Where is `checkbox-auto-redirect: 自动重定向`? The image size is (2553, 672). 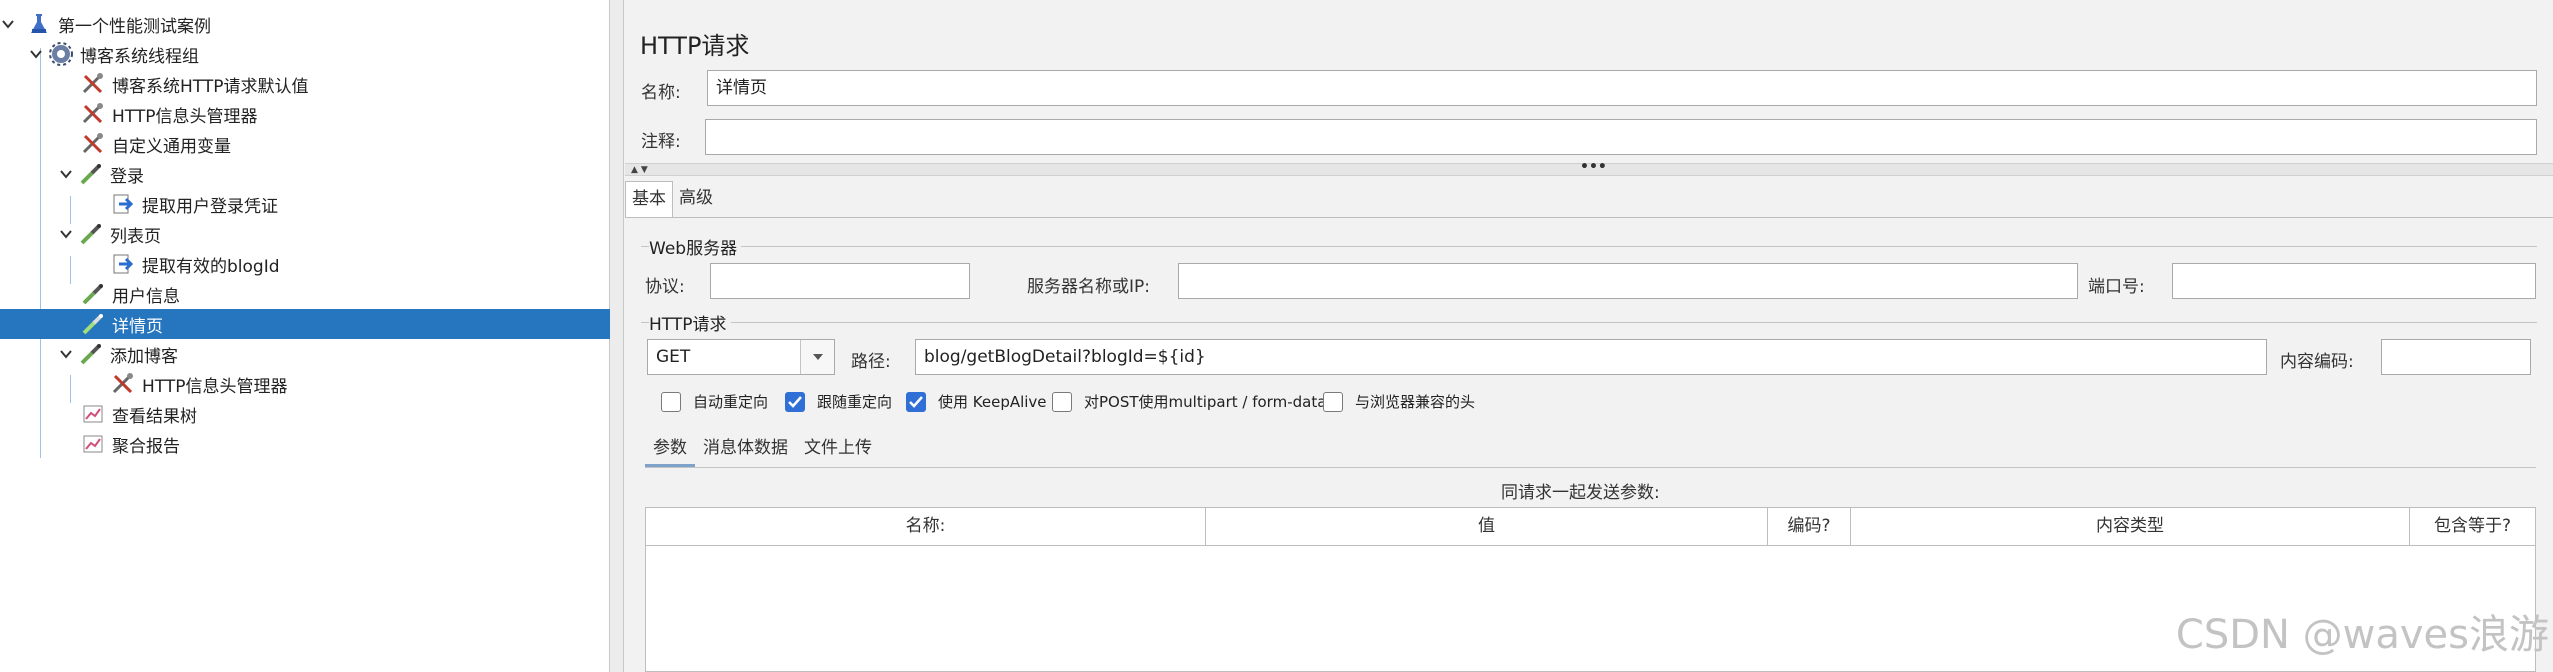 checkbox-auto-redirect: 自动重定向 is located at coordinates (714, 401).